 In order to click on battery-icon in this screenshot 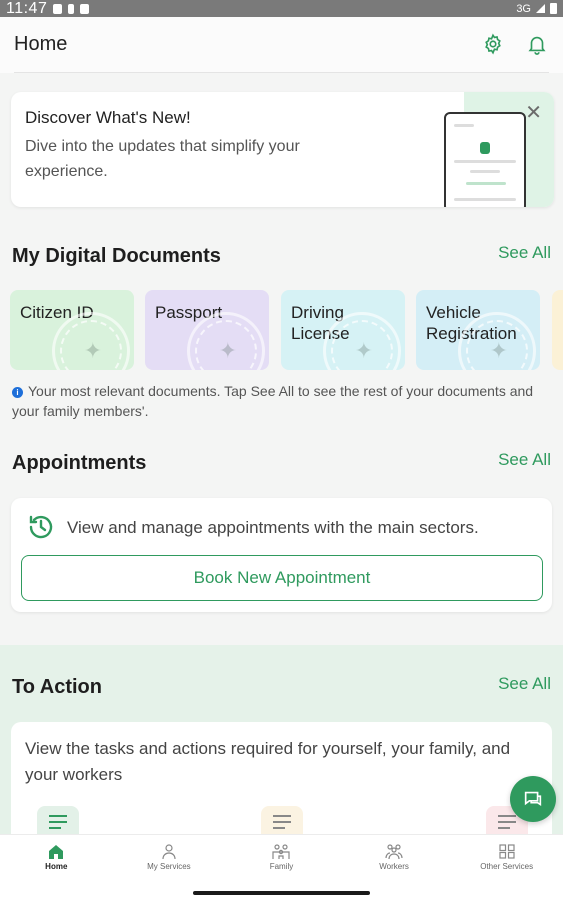, I will do `click(553, 8)`.